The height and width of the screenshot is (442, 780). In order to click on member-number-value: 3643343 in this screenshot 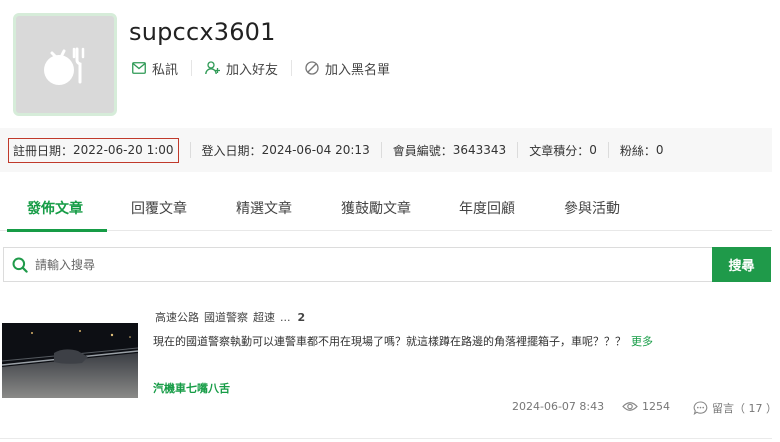, I will do `click(479, 150)`.